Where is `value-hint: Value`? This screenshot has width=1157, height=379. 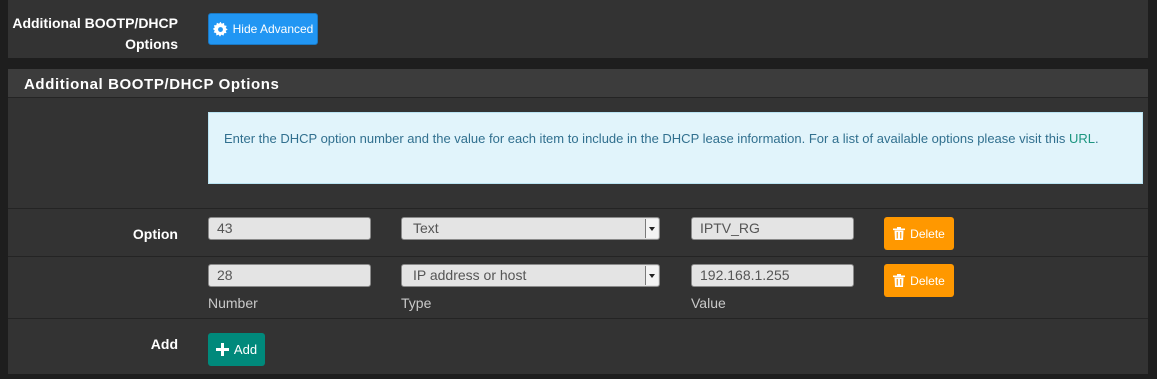 value-hint: Value is located at coordinates (708, 303).